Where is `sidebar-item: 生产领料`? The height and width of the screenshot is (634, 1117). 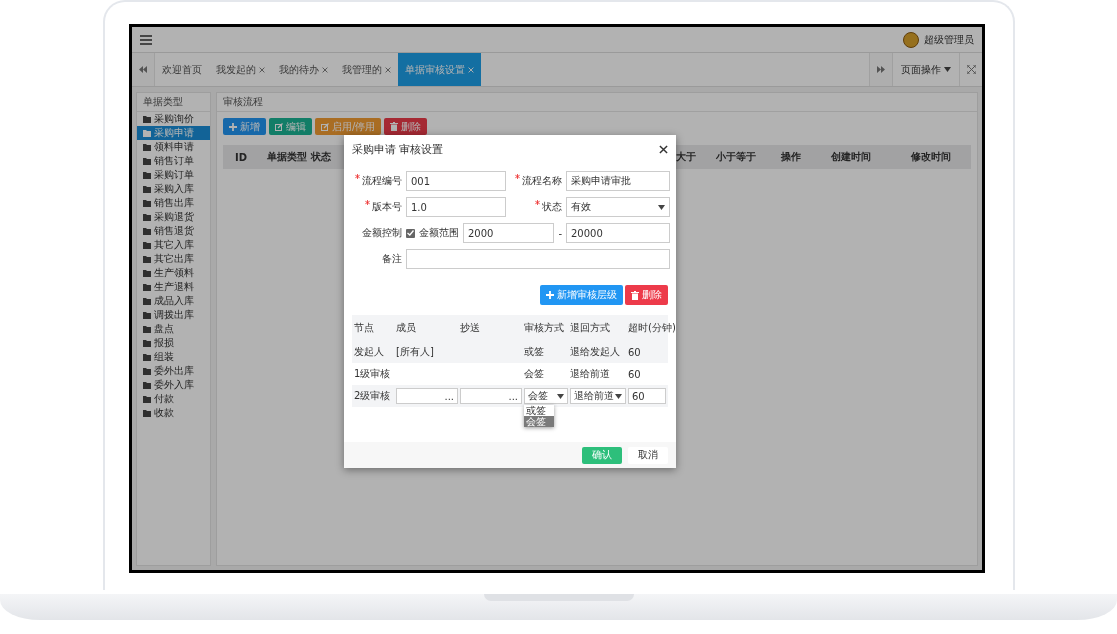 sidebar-item: 生产领料 is located at coordinates (173, 273).